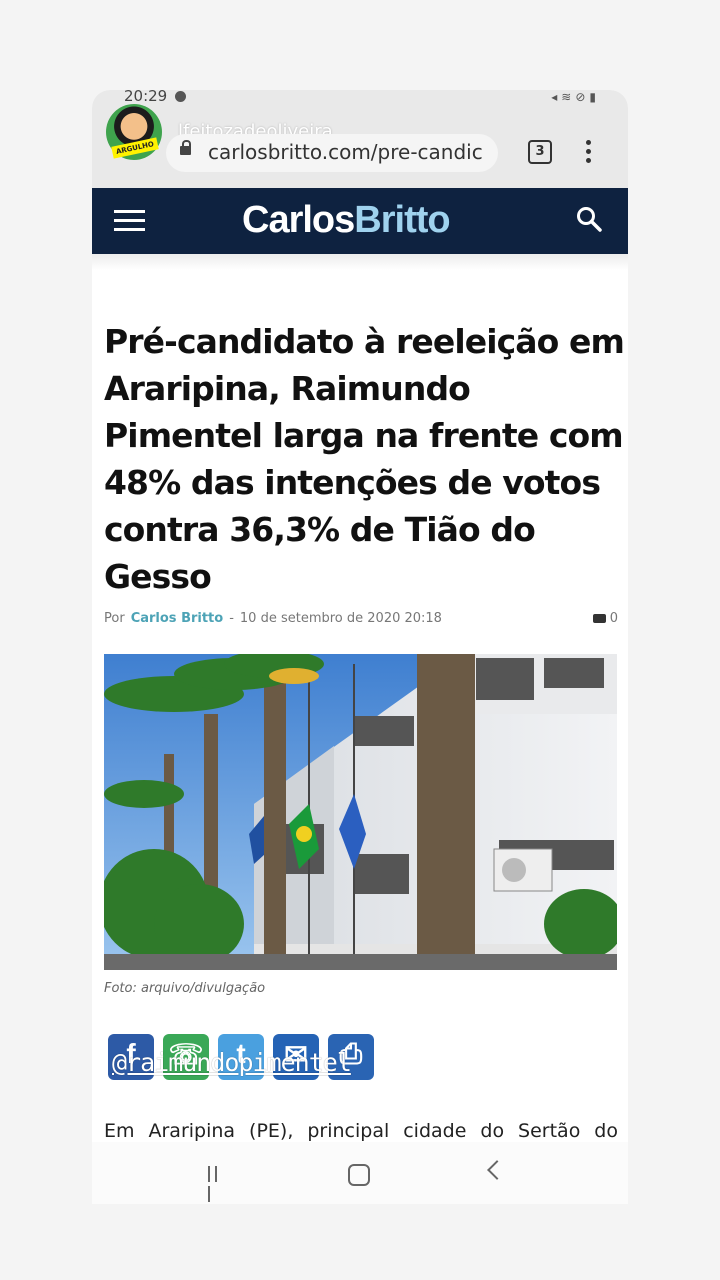 Image resolution: width=720 pixels, height=1280 pixels. I want to click on article-date: 10 de setembro de 2020 20:18, so click(340, 618).